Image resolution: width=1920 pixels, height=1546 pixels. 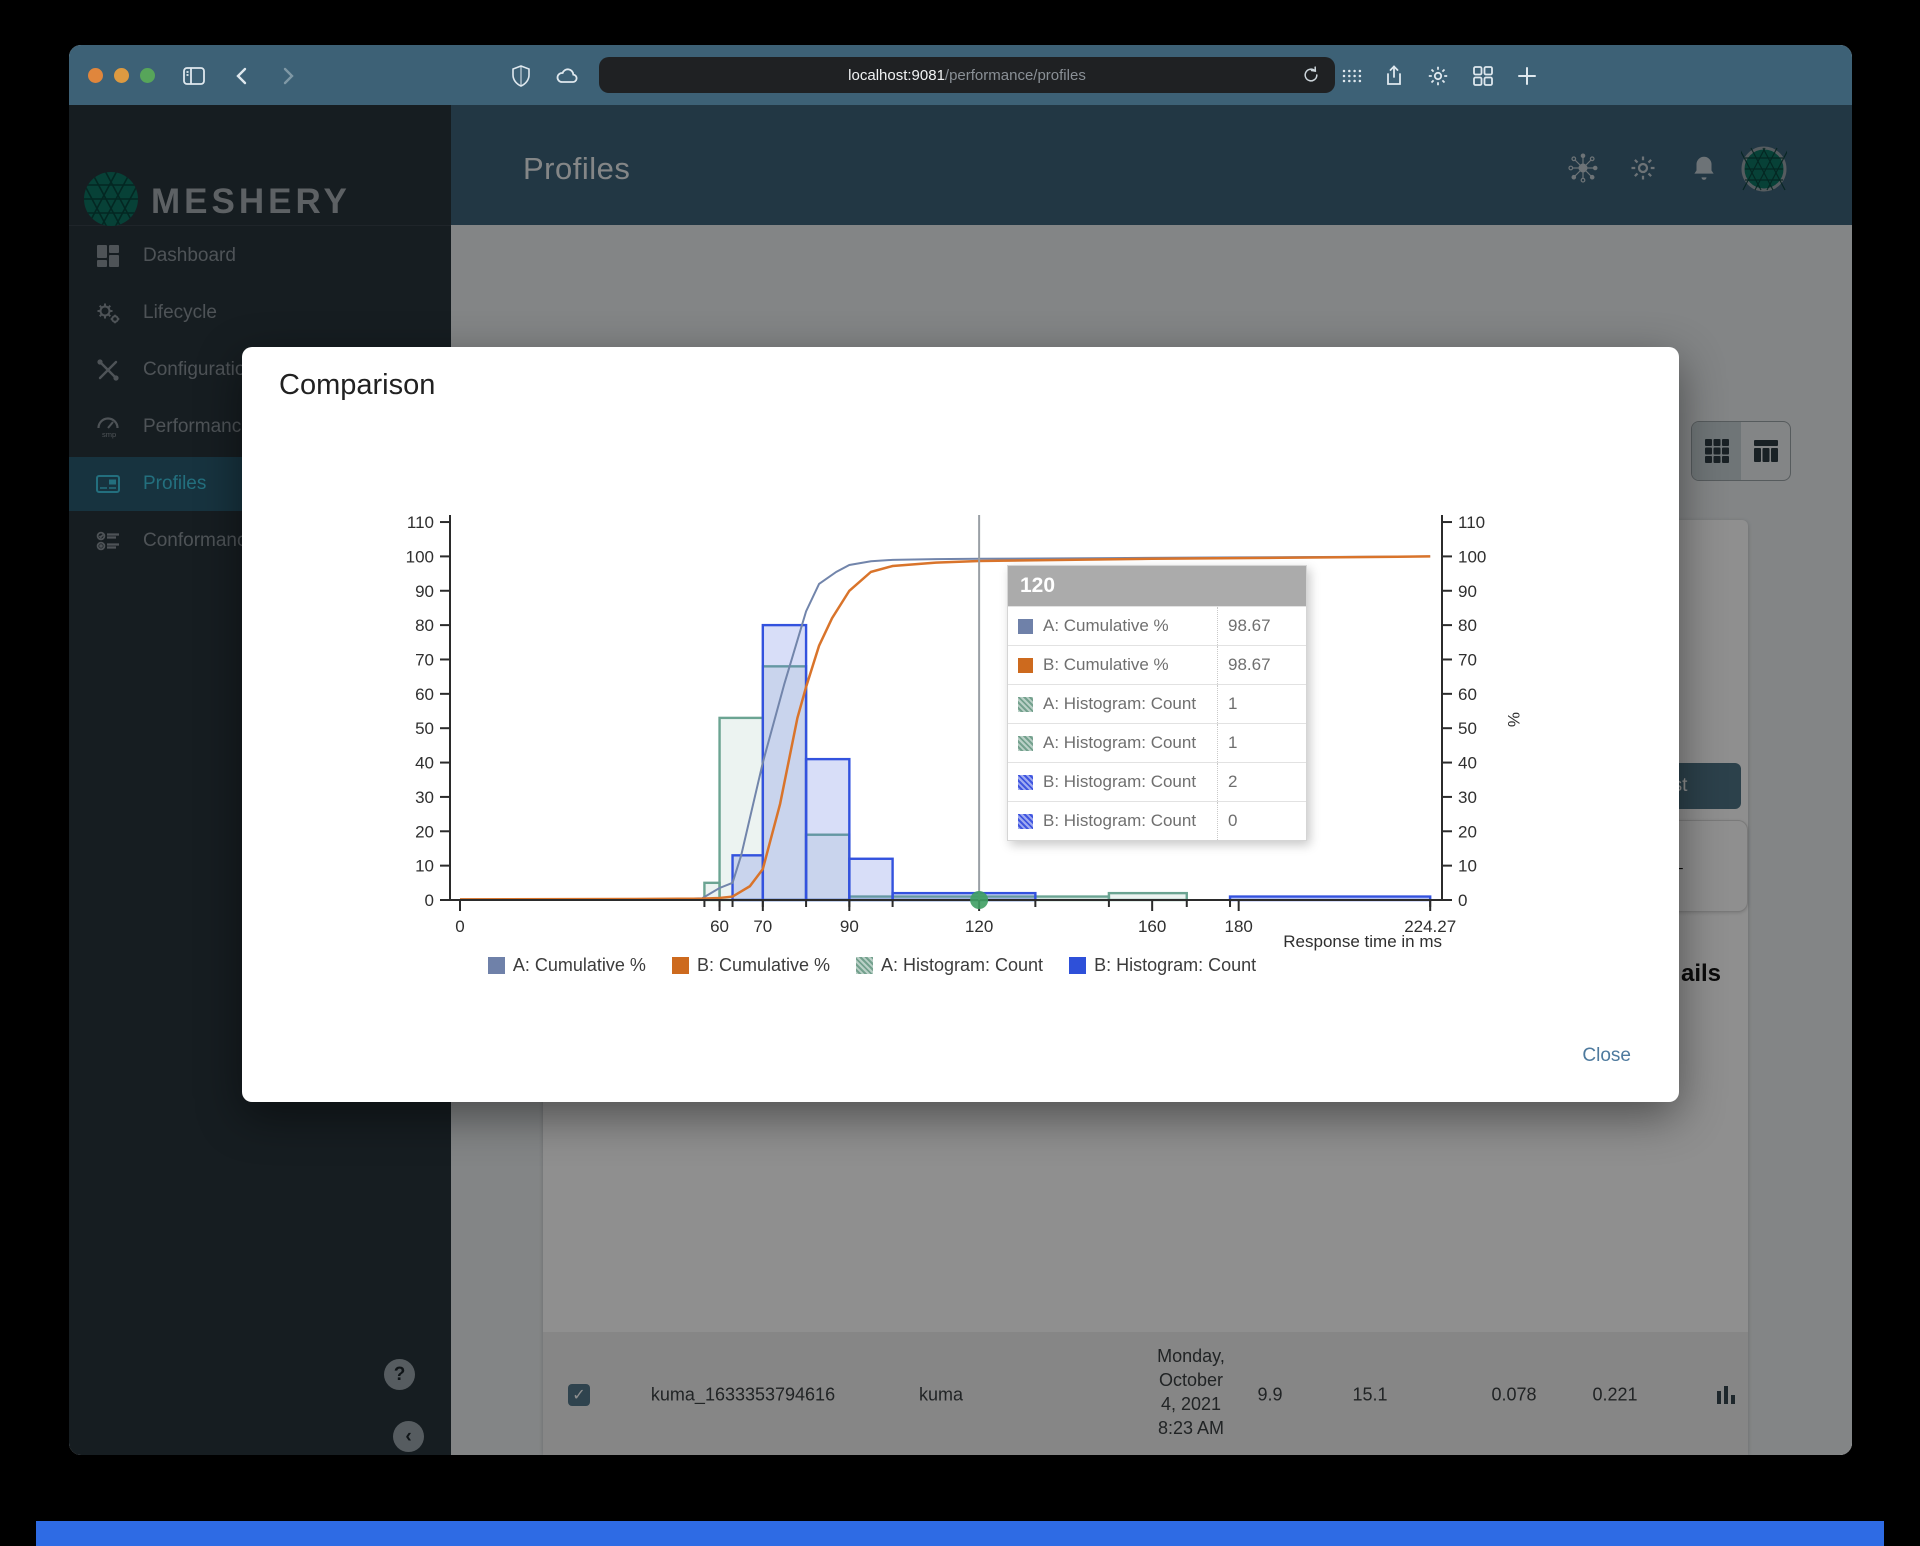 I want to click on legend-item: A: Cumulative %, so click(x=566, y=965).